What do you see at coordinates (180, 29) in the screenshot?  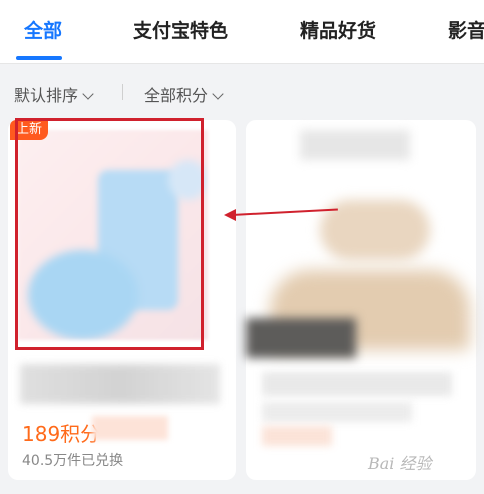 I see `tab-alipay-featured: 支付宝特色` at bounding box center [180, 29].